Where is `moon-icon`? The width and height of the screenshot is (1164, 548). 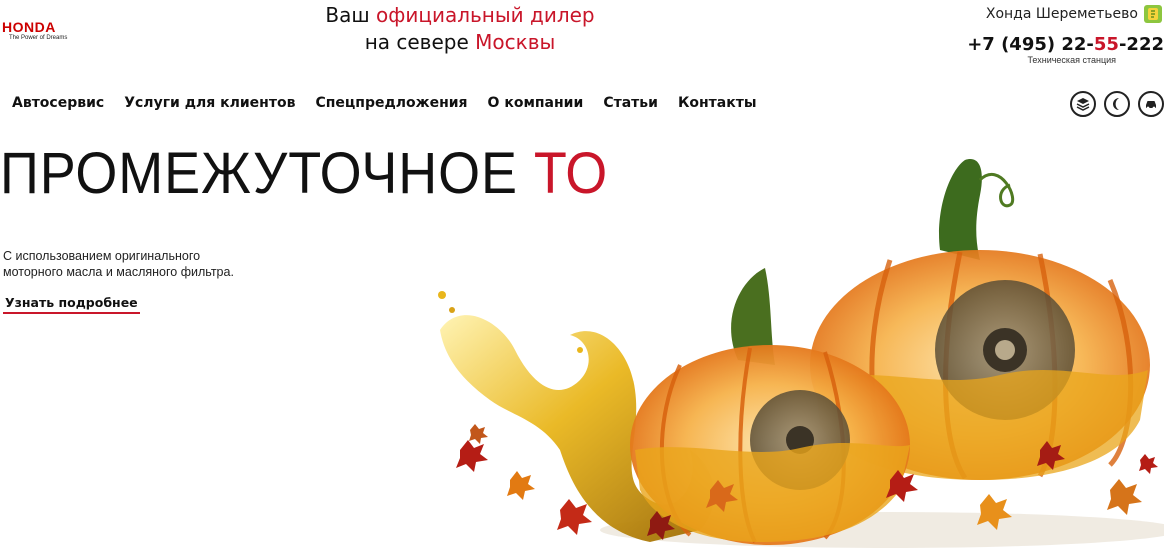 moon-icon is located at coordinates (1116, 104).